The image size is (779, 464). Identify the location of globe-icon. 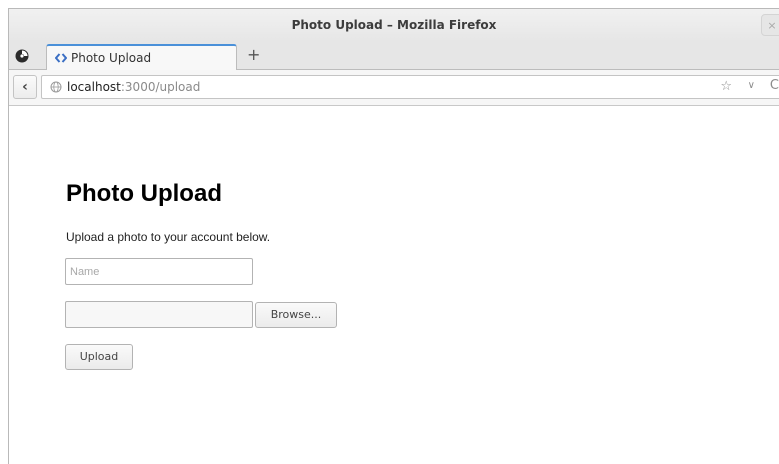
(56, 87).